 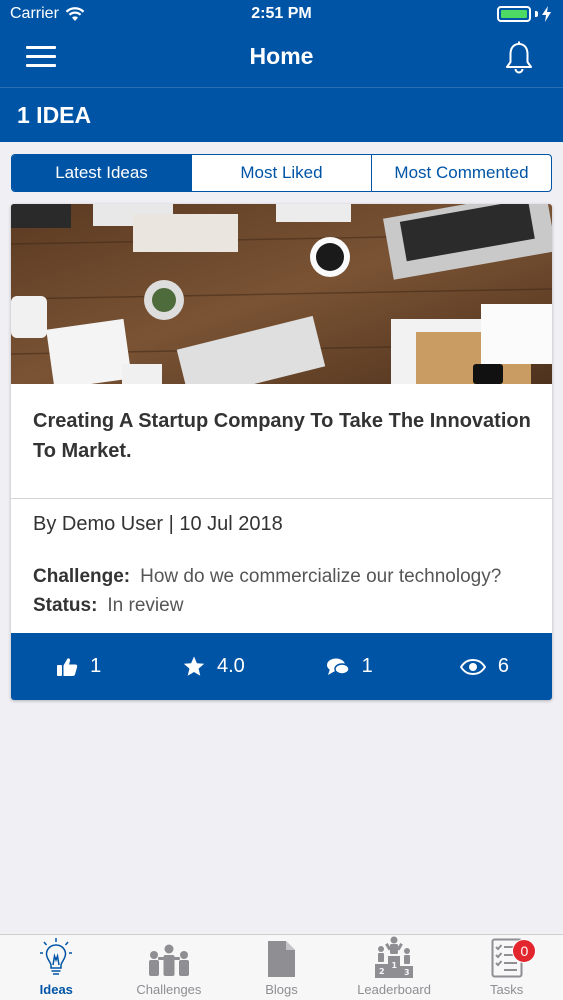 I want to click on lightbulb-icon, so click(x=56, y=956).